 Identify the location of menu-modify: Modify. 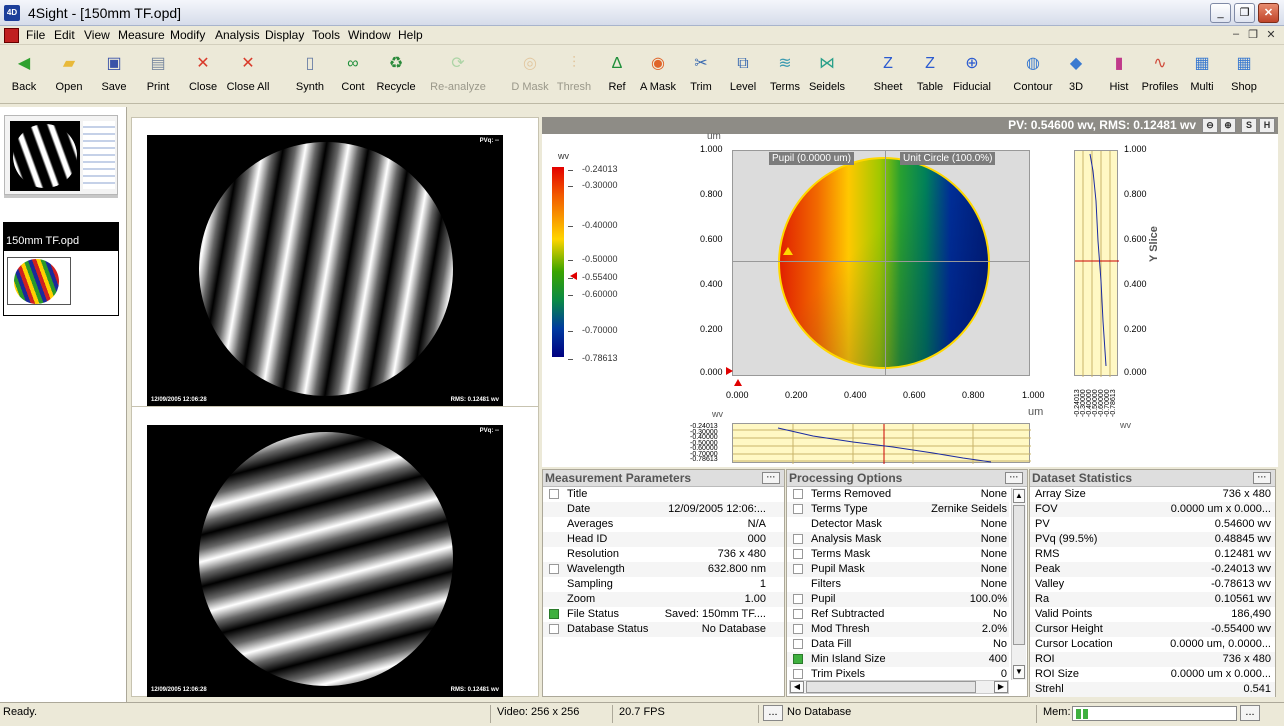
(187, 35).